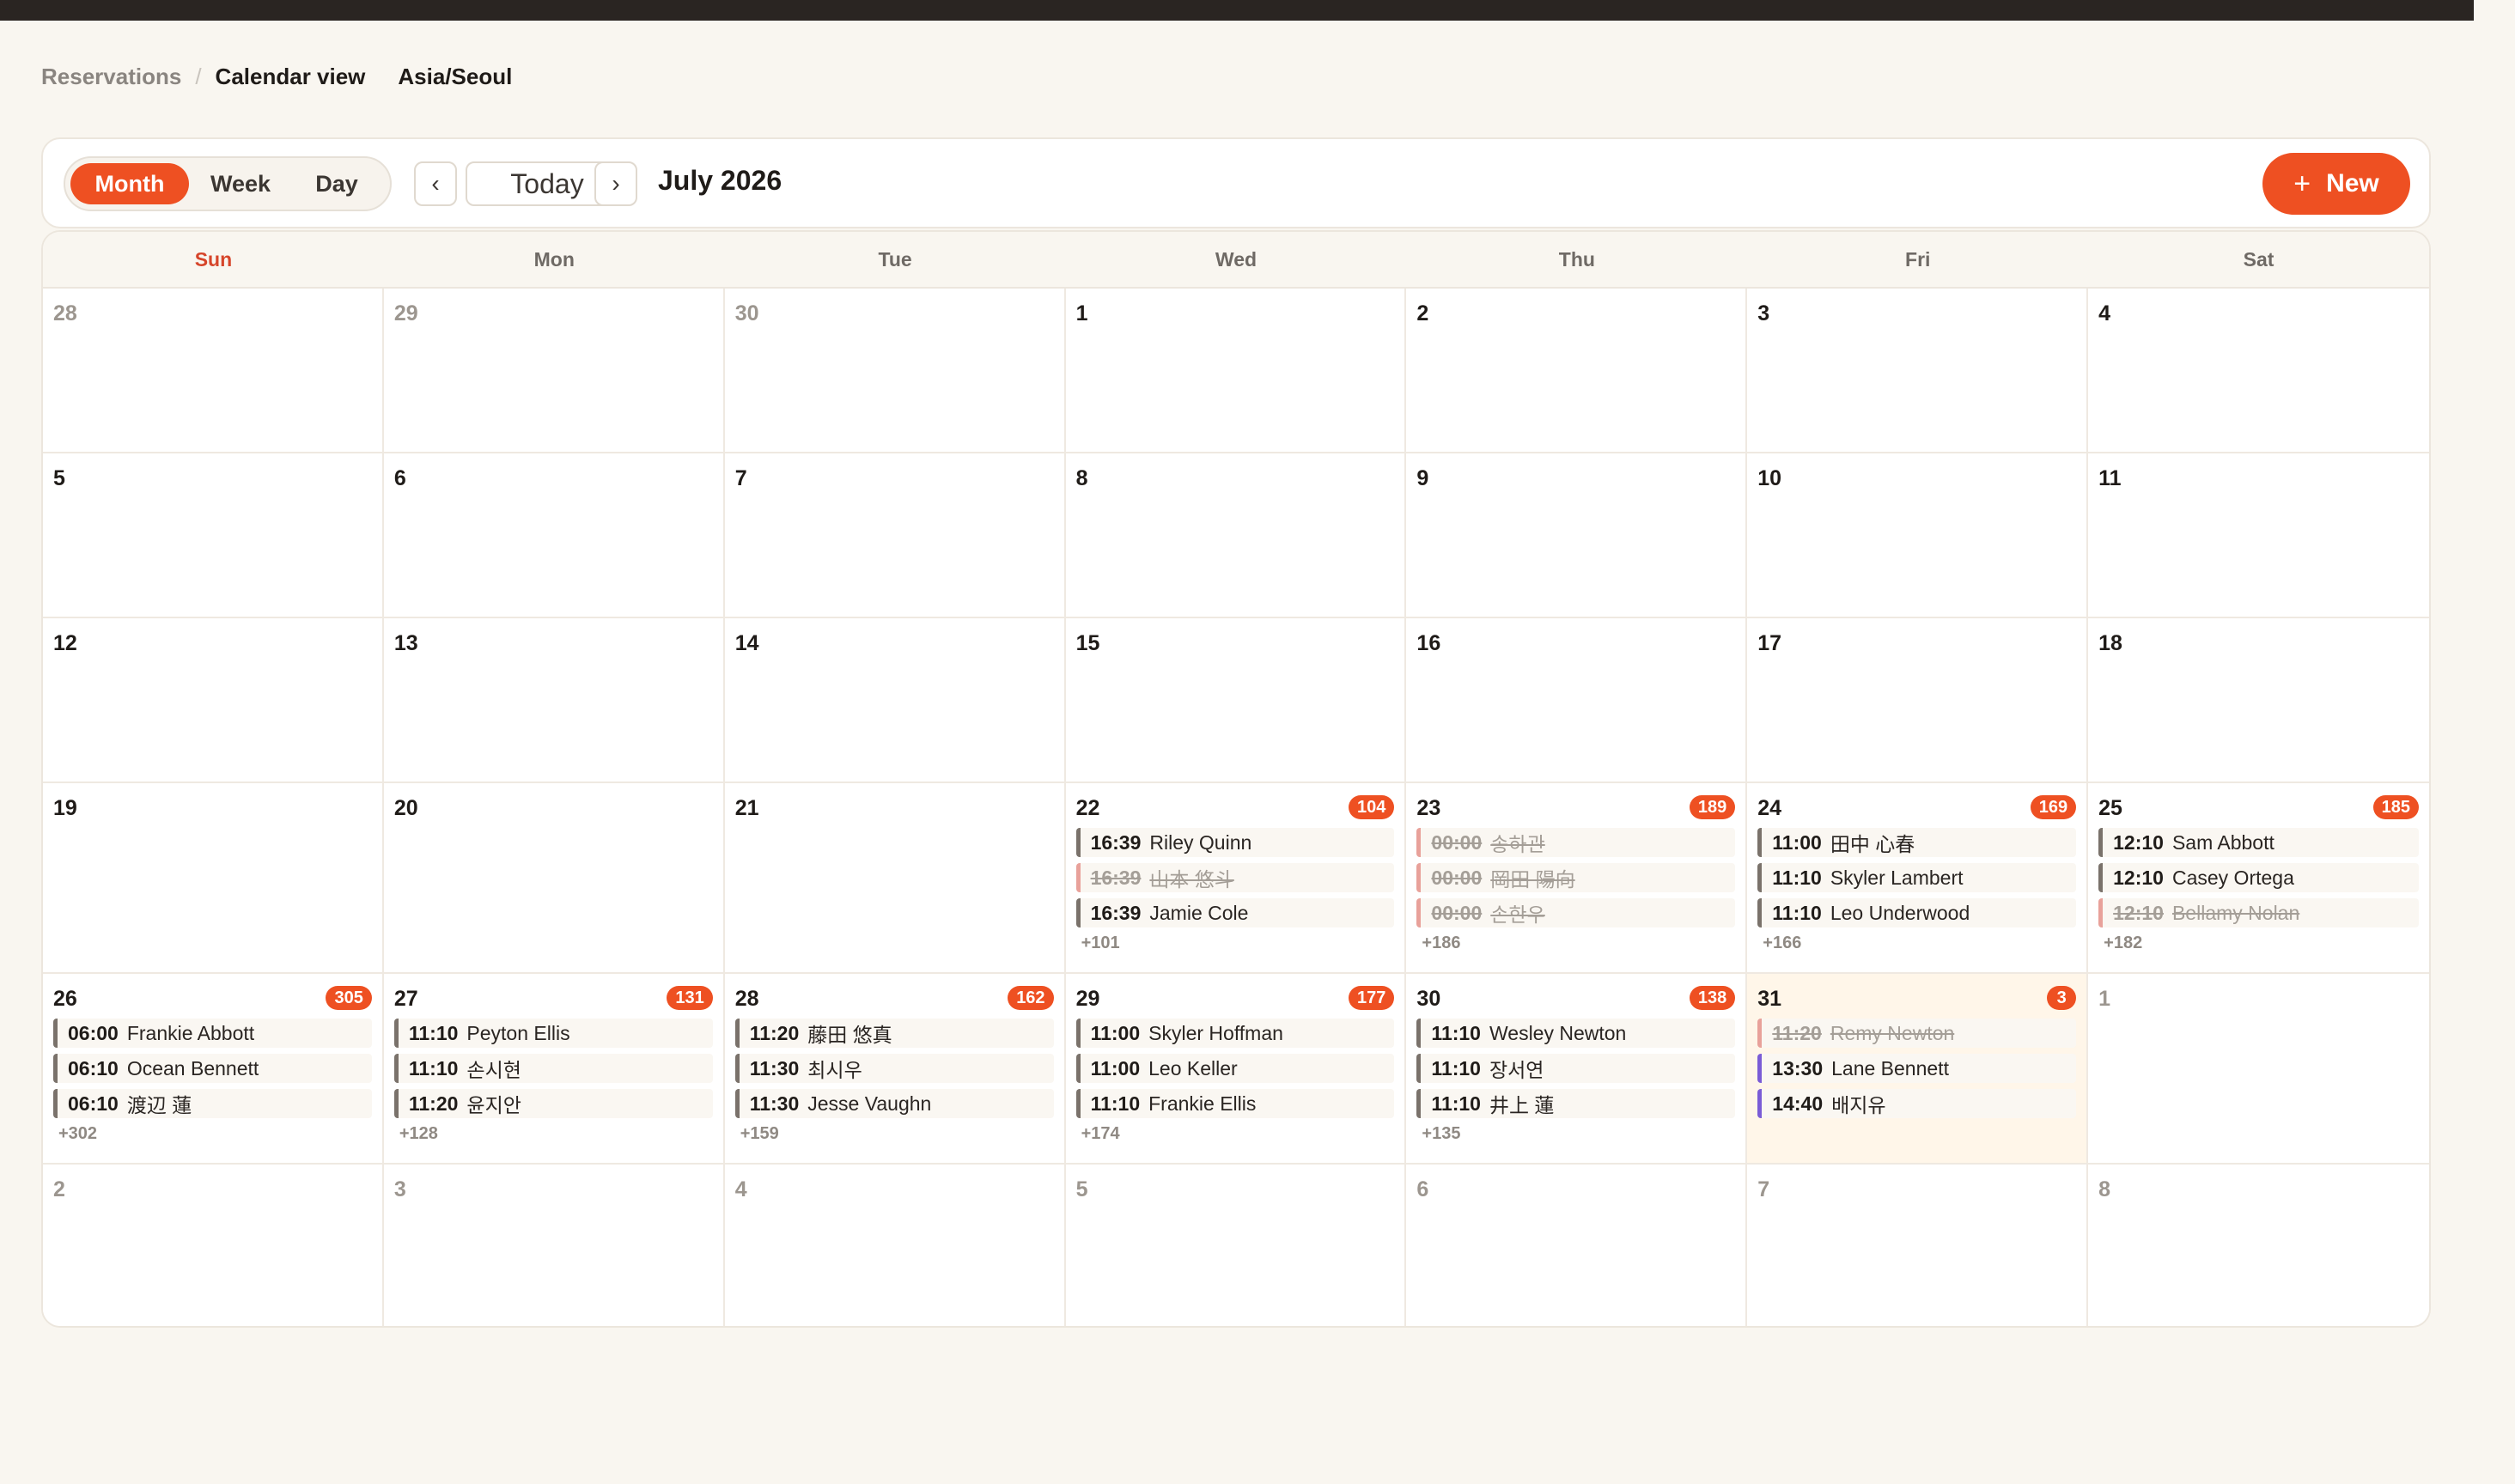 The image size is (2515, 1484). Describe the element at coordinates (1235, 1104) in the screenshot. I see `reservation-event: 11:10 Frankie Ellis` at that location.